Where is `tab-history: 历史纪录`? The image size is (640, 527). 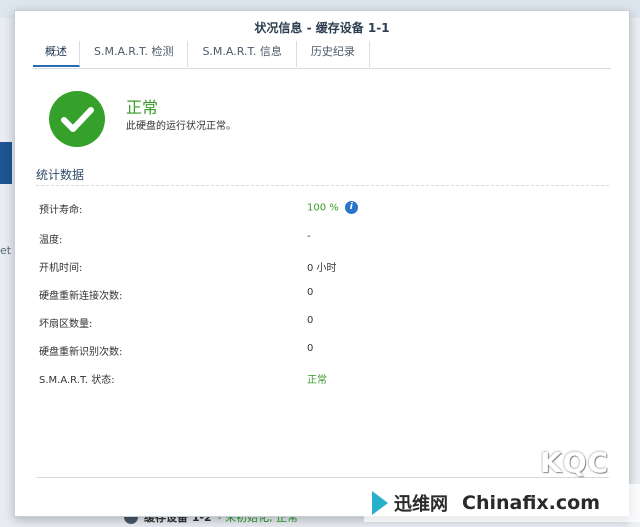
tab-history: 历史纪录 is located at coordinates (333, 54).